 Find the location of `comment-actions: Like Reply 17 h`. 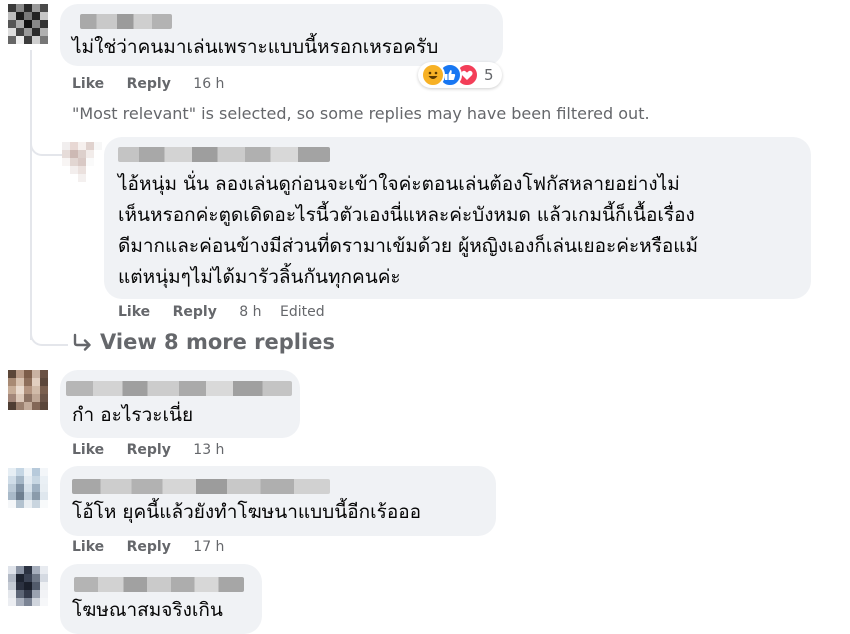

comment-actions: Like Reply 17 h is located at coordinates (155, 547).